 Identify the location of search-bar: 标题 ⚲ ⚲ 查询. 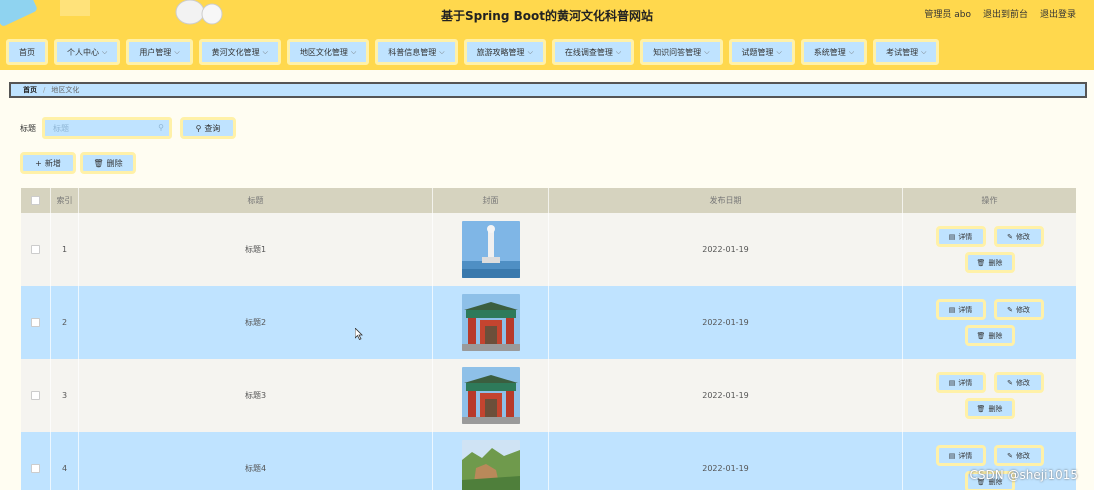
(128, 128).